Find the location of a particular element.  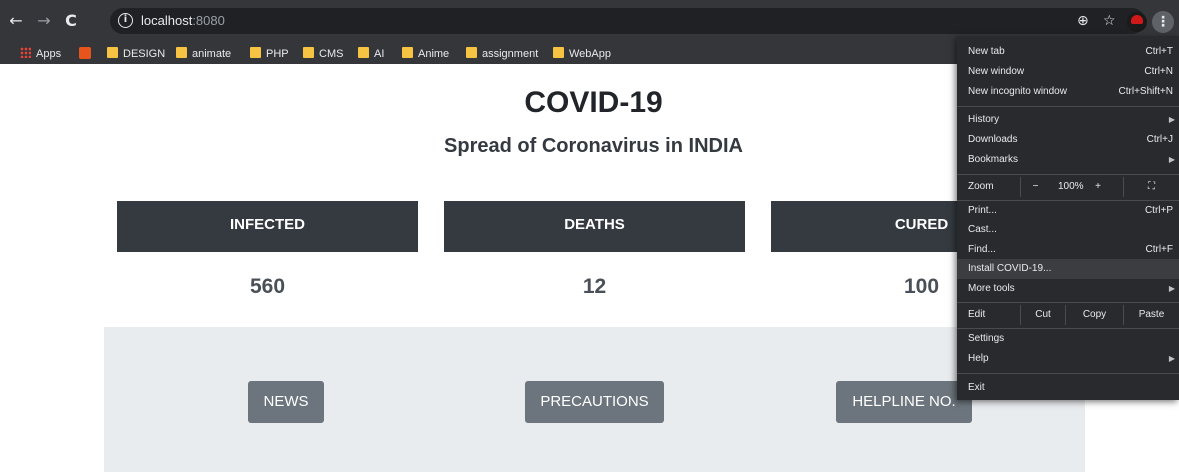

menu-new-window: New window Ctrl+N is located at coordinates (1068, 72).